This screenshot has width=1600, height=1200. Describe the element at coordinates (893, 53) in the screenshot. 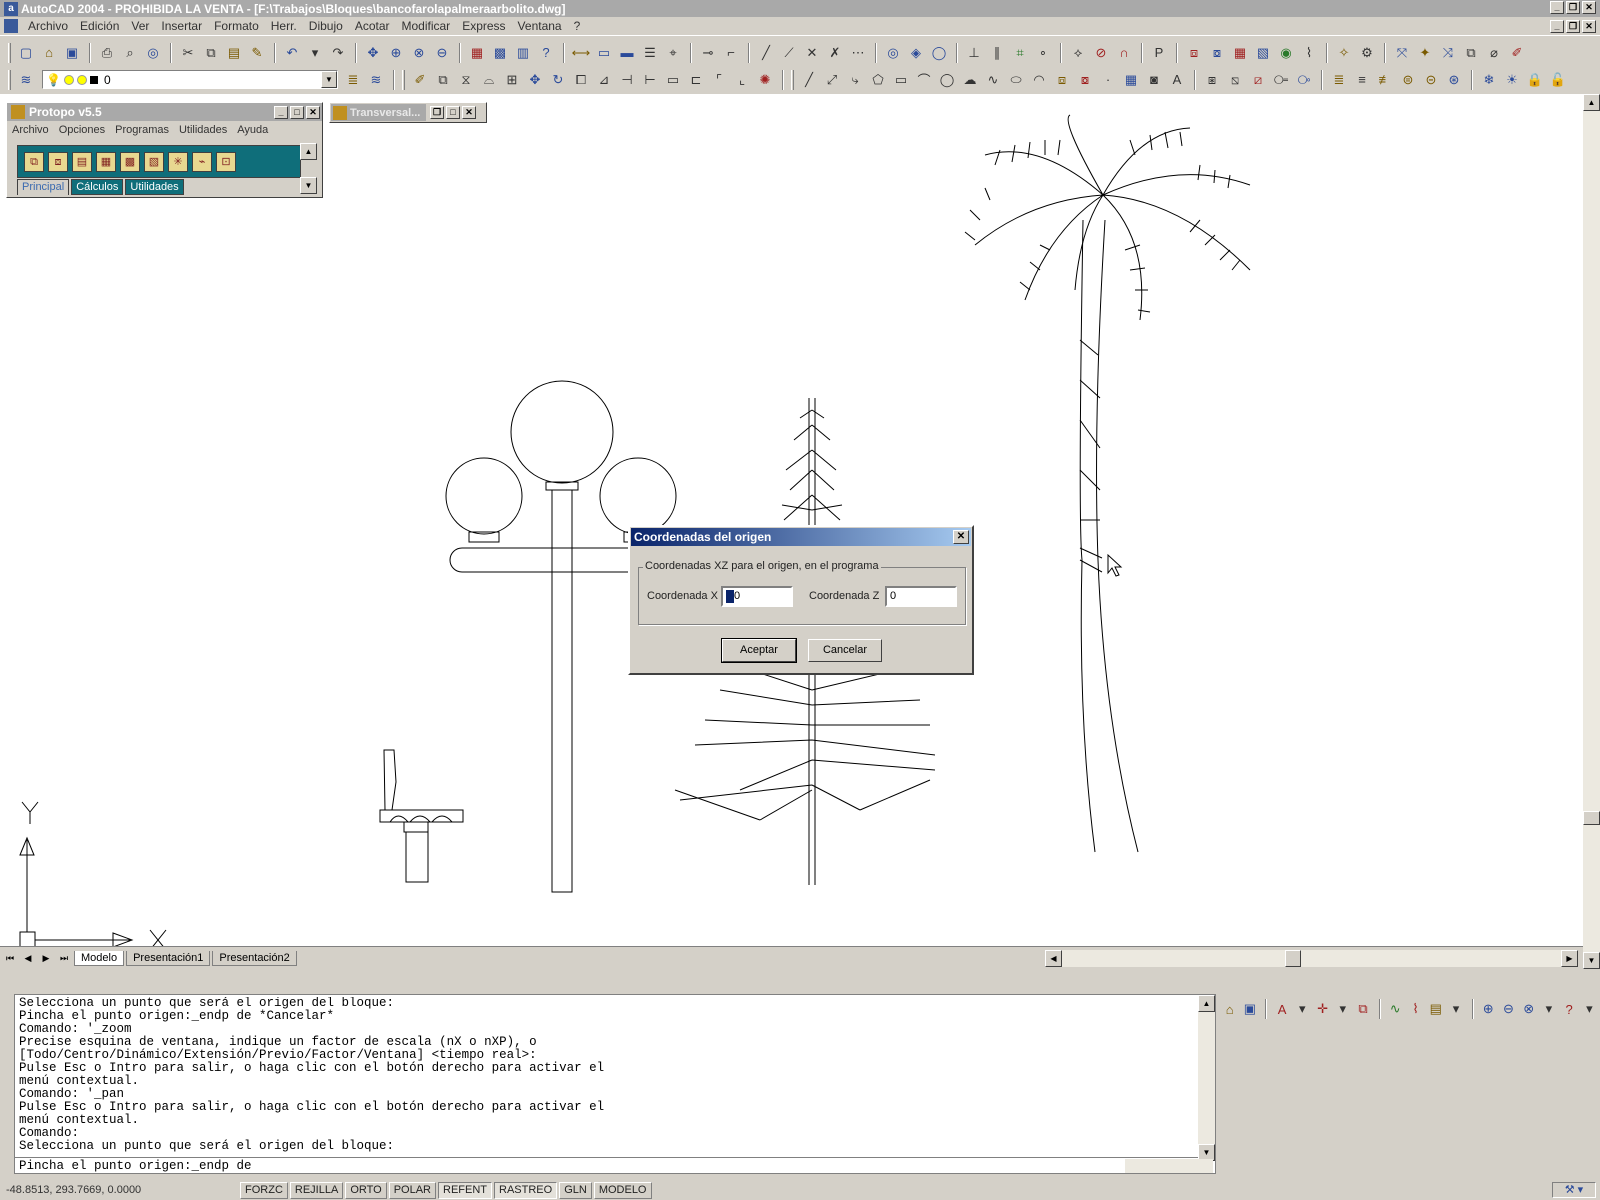

I see `osnap-center-icon: ◎` at that location.